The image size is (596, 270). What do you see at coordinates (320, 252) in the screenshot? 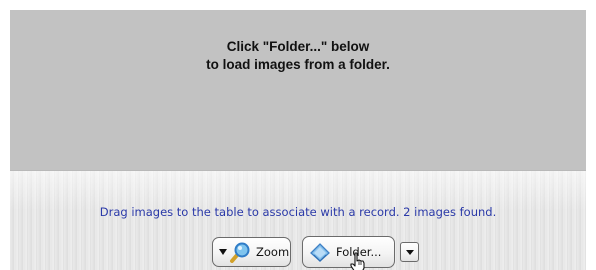
I see `folder-icon` at bounding box center [320, 252].